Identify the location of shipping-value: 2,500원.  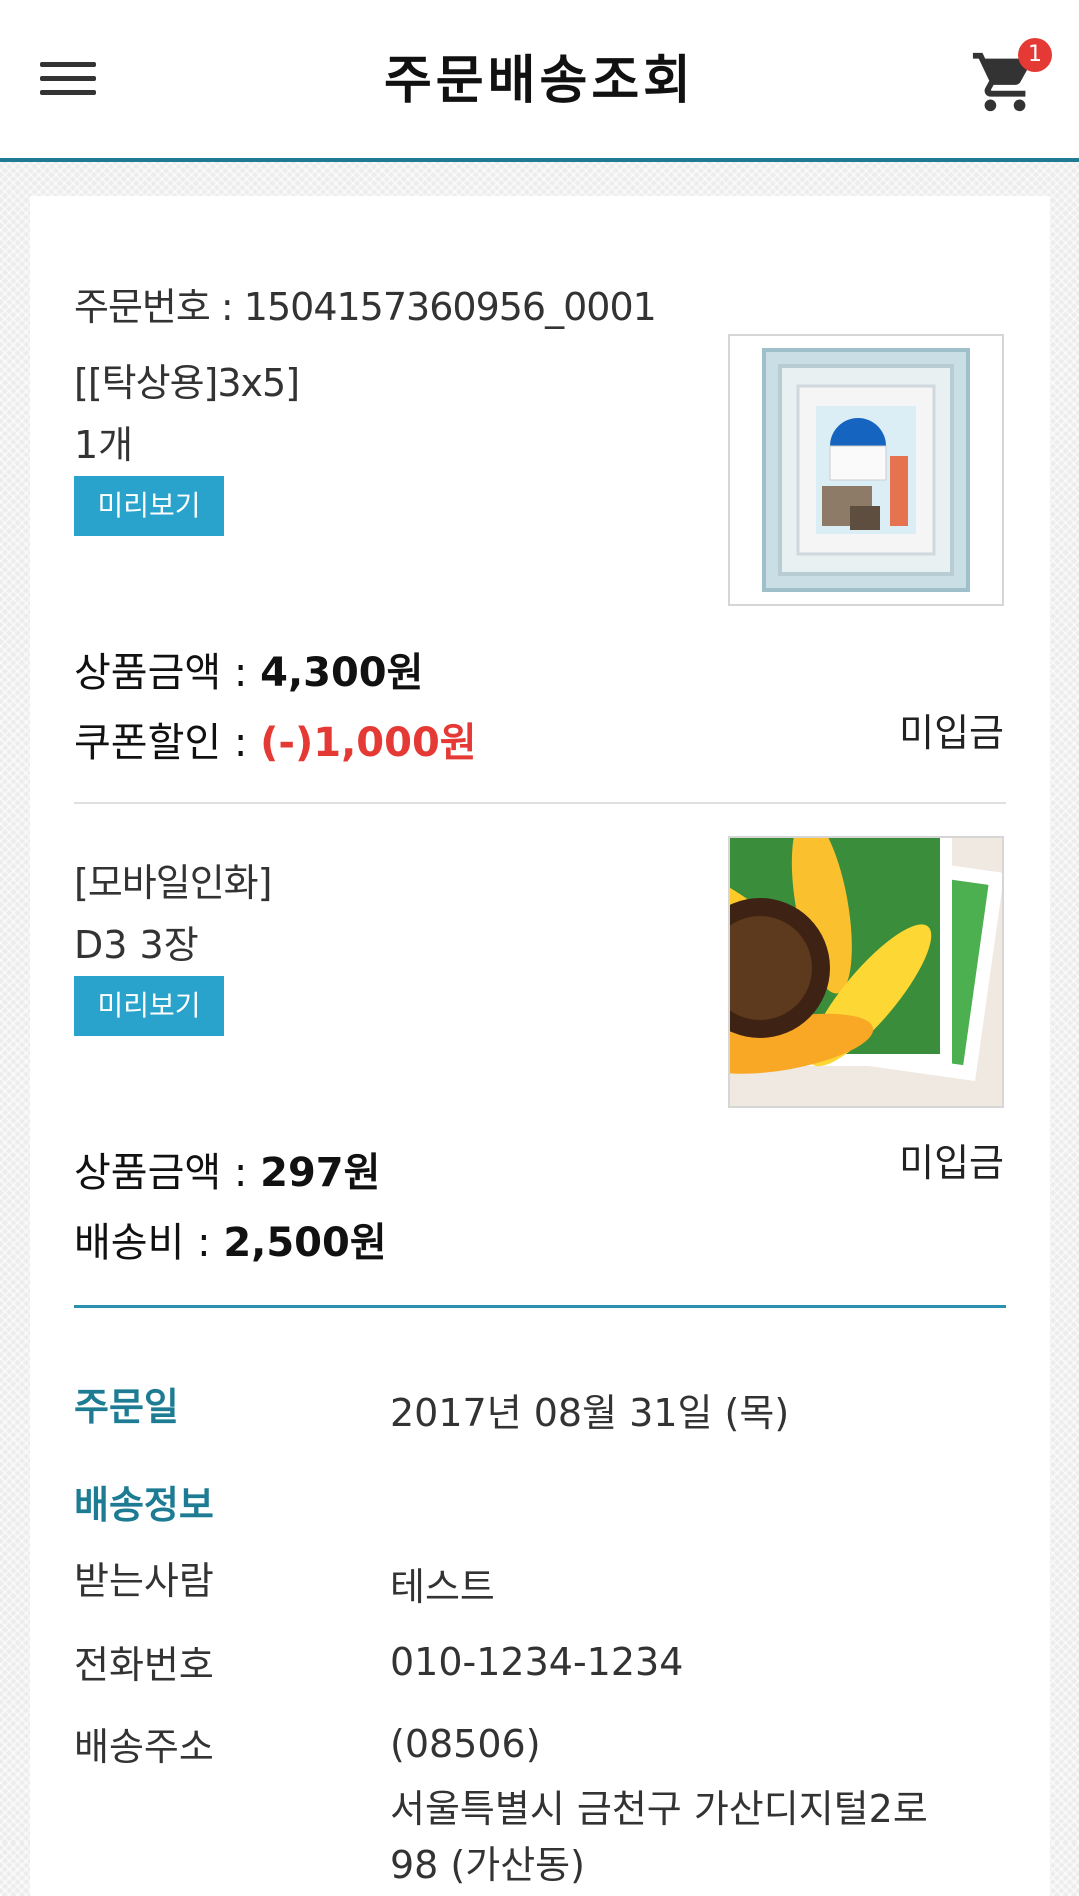
(305, 1243).